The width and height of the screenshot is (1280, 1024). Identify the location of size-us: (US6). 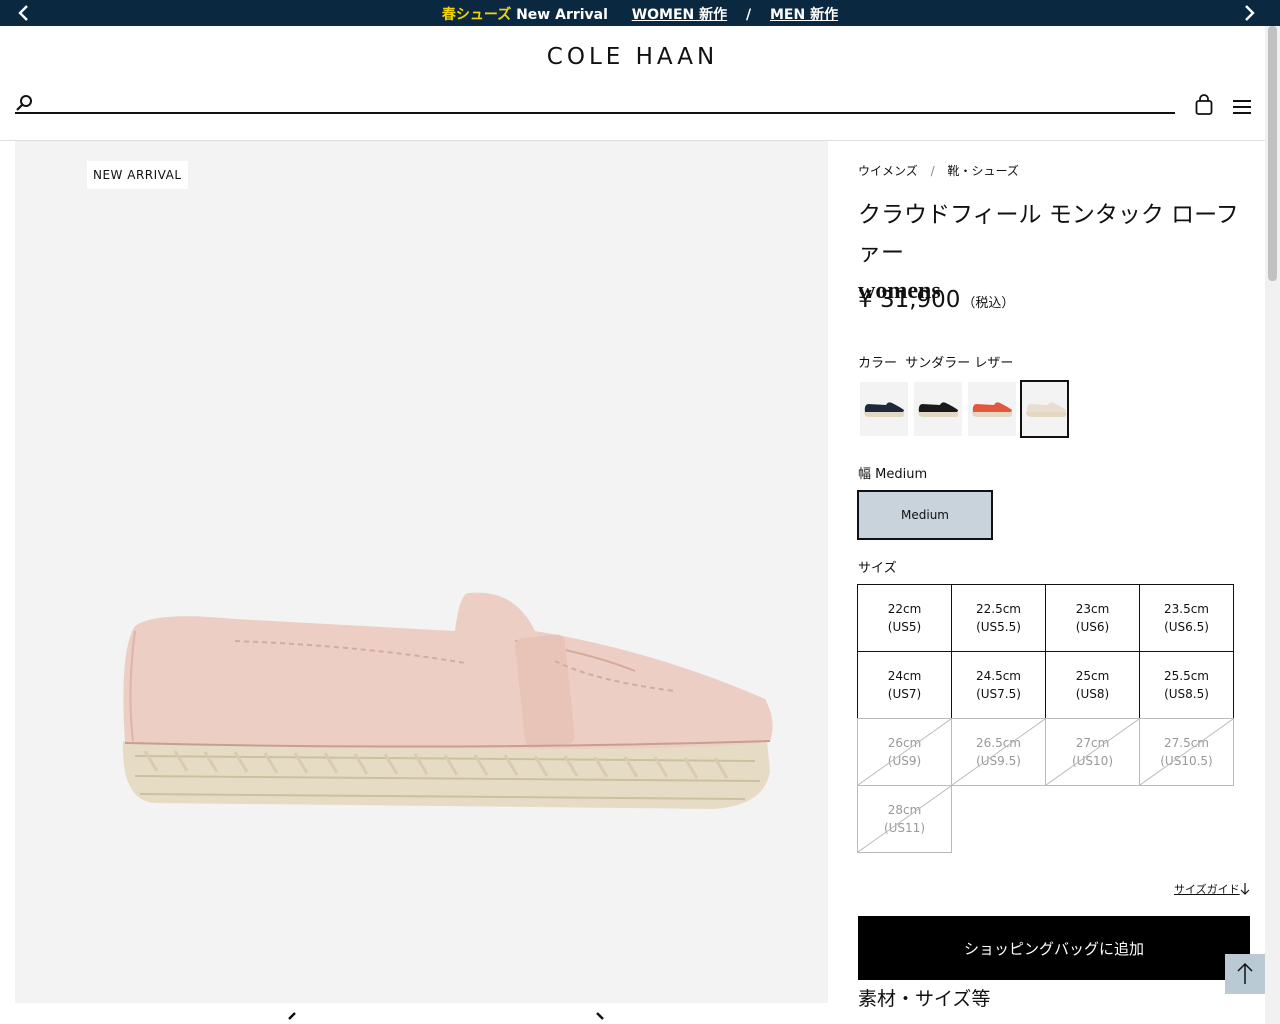
(1092, 627).